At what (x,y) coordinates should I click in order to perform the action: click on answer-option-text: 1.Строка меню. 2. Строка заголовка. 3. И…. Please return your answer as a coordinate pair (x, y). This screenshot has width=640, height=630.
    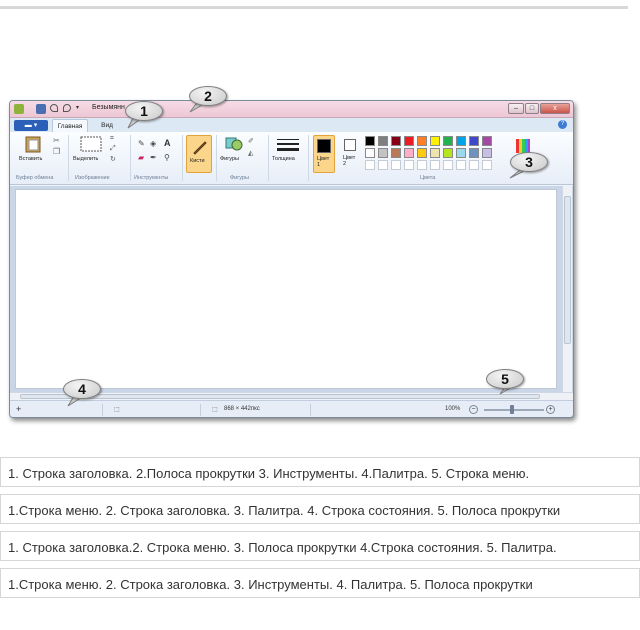
    Looking at the image, I should click on (270, 584).